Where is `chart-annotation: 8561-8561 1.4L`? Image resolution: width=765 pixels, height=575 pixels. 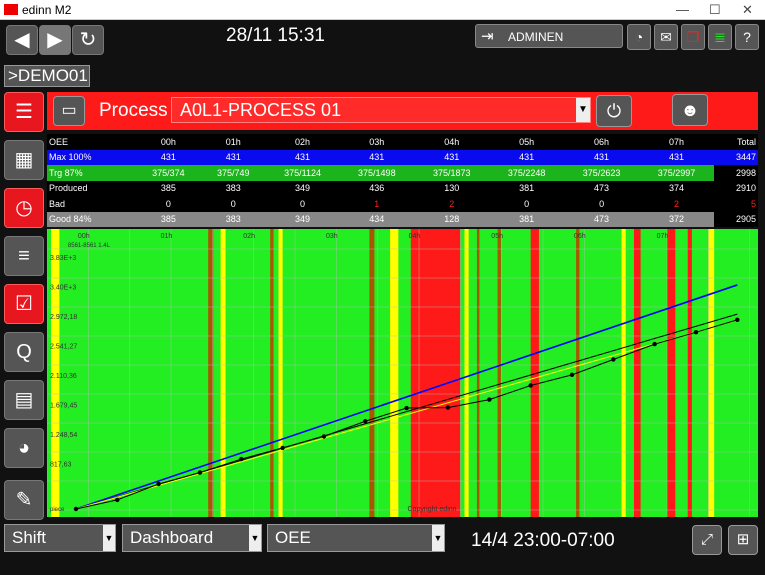
chart-annotation: 8561-8561 1.4L is located at coordinates (89, 246).